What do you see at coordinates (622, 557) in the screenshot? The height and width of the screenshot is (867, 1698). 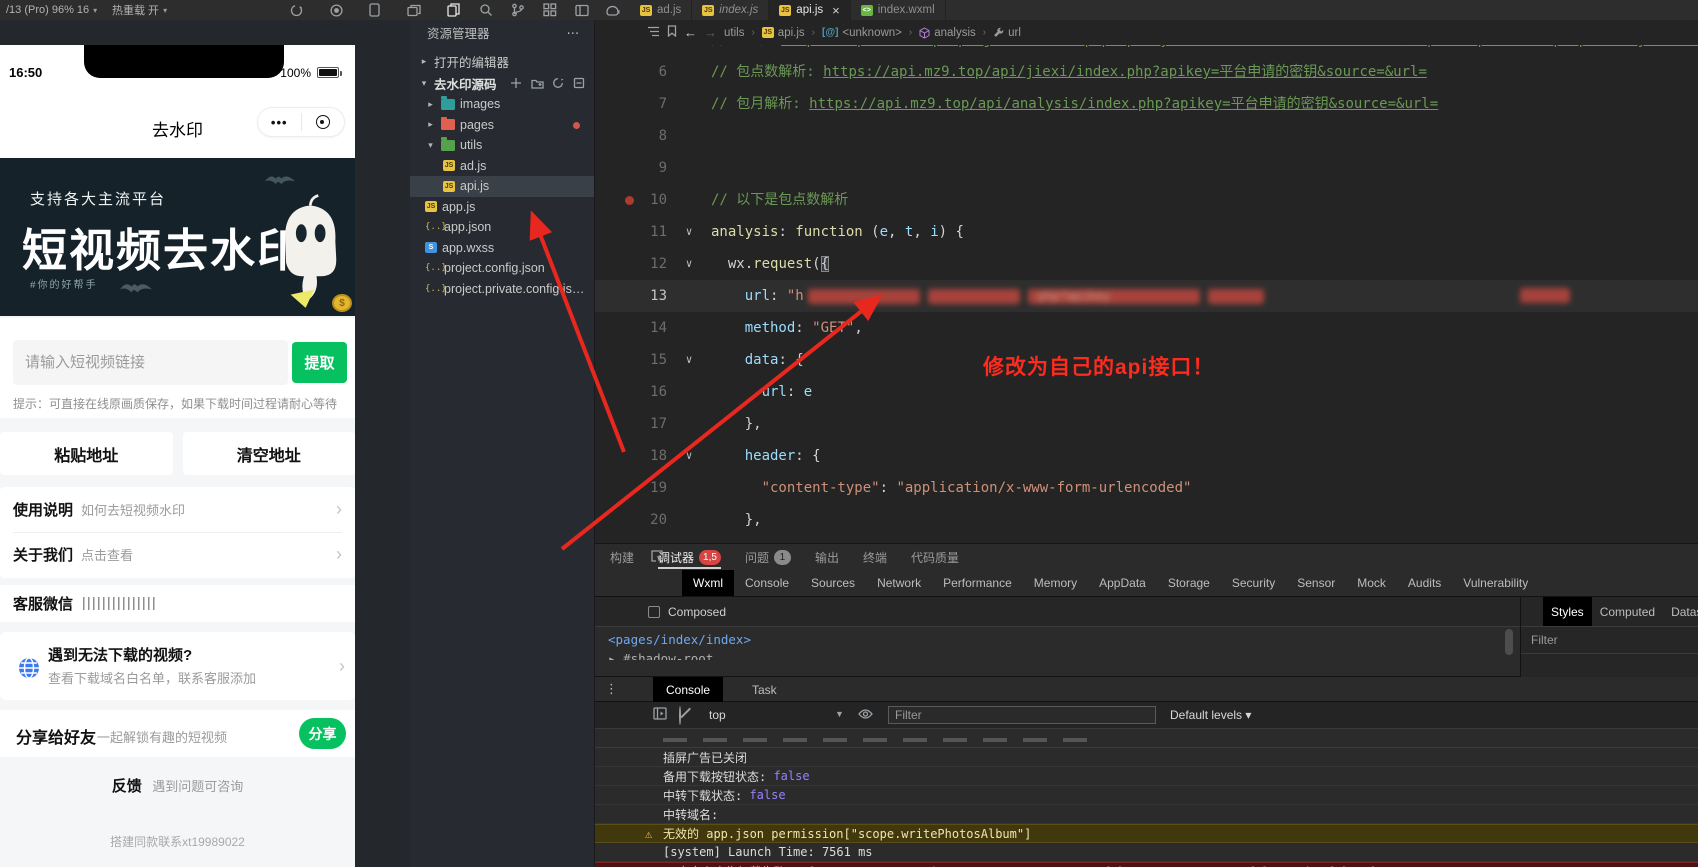 I see `panel-tab-构建: 构建` at bounding box center [622, 557].